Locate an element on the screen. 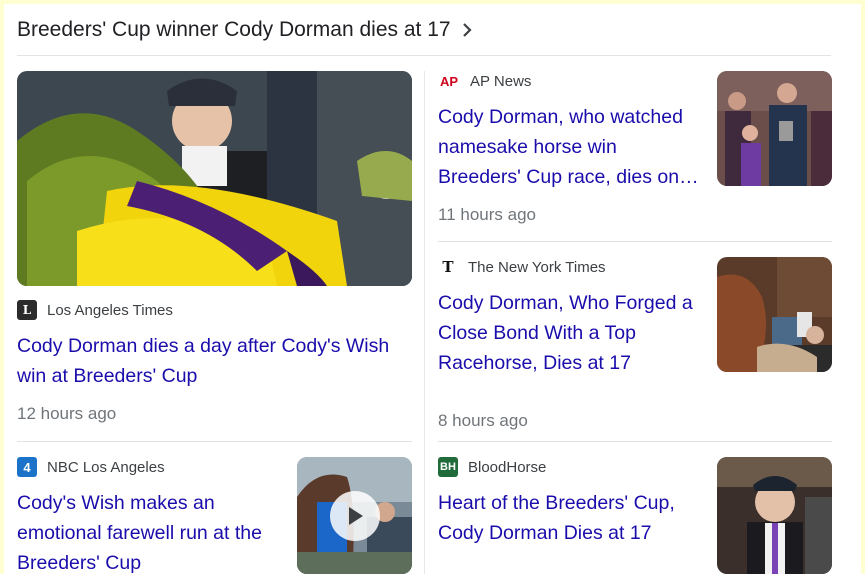 The width and height of the screenshot is (865, 574). article-timestamp: 11 hours ago is located at coordinates (487, 214).